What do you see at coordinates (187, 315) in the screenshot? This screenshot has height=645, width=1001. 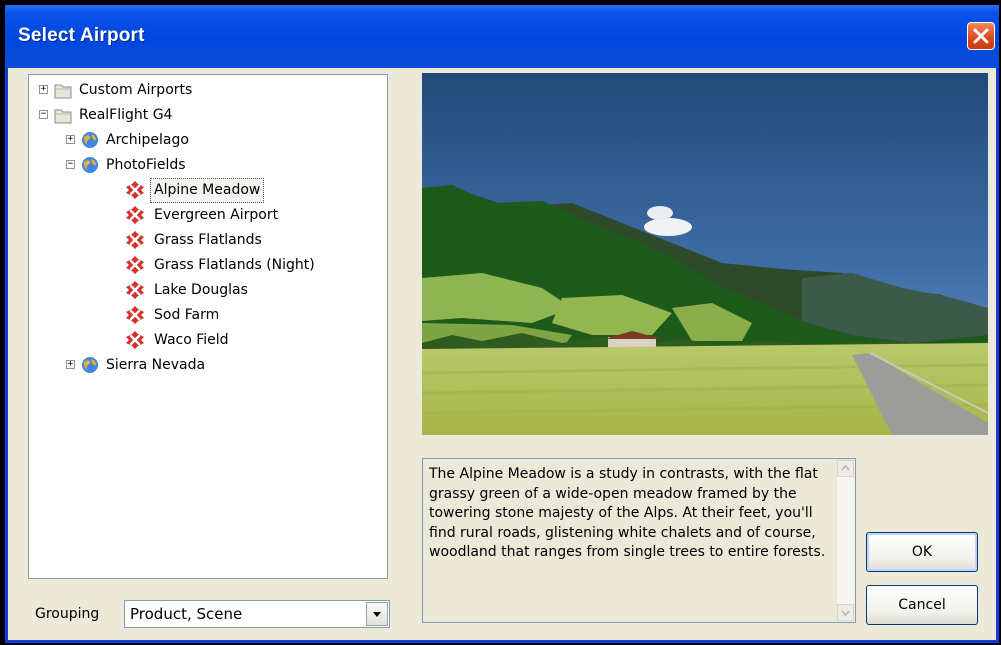 I see `tree-item-label: Sod Farm` at bounding box center [187, 315].